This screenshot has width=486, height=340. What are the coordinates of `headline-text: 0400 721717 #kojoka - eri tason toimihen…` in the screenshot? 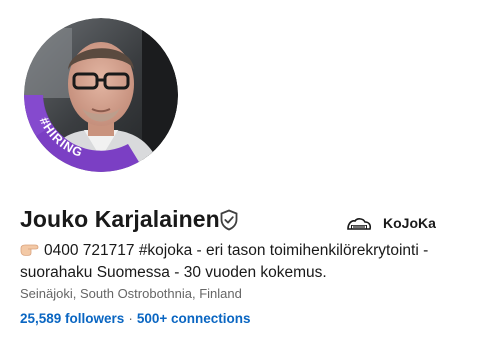 It's located at (224, 261).